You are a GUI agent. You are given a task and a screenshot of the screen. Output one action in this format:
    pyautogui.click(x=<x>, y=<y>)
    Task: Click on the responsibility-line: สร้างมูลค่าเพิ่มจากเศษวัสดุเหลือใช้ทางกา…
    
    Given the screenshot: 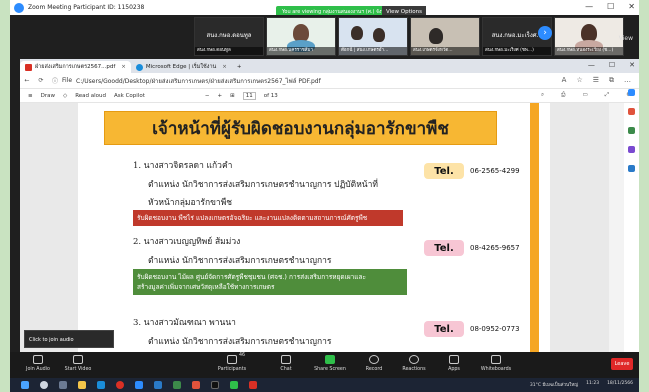 What is the action you would take?
    pyautogui.click(x=206, y=287)
    